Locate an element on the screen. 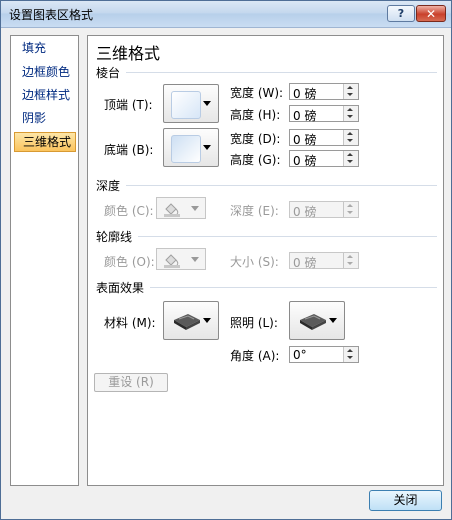 The image size is (452, 520). bottom-width-label: 宽度 (D): is located at coordinates (255, 139).